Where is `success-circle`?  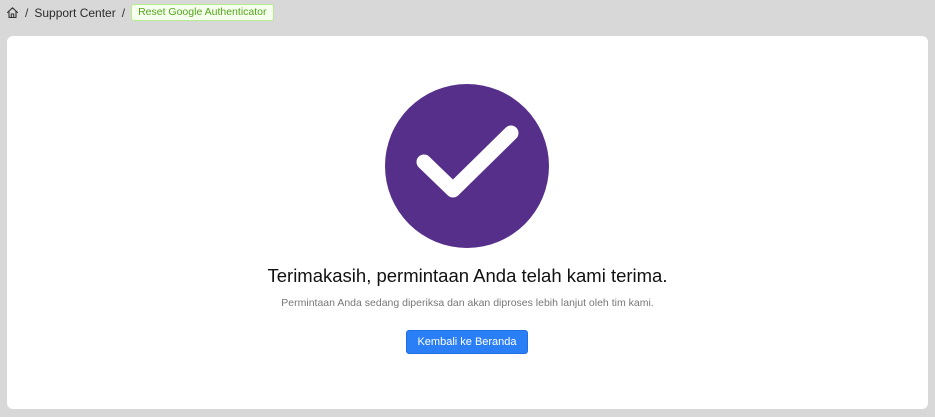 success-circle is located at coordinates (467, 166).